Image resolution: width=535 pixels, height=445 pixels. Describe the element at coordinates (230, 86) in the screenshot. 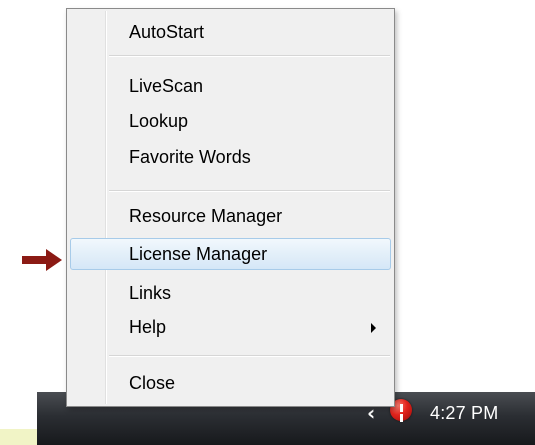

I see `menu-item-livescan: LiveScan` at that location.